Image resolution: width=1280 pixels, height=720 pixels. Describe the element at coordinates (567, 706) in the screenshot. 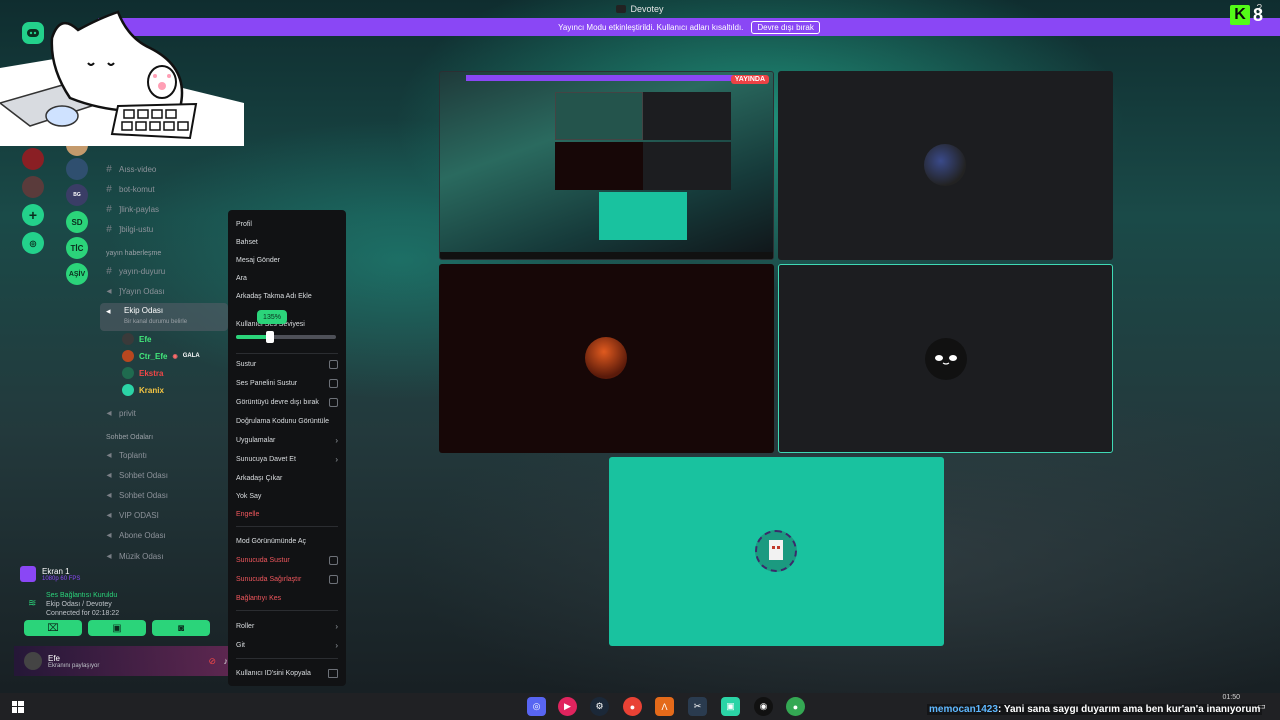

I see `youtube-music-icon: ▶` at that location.